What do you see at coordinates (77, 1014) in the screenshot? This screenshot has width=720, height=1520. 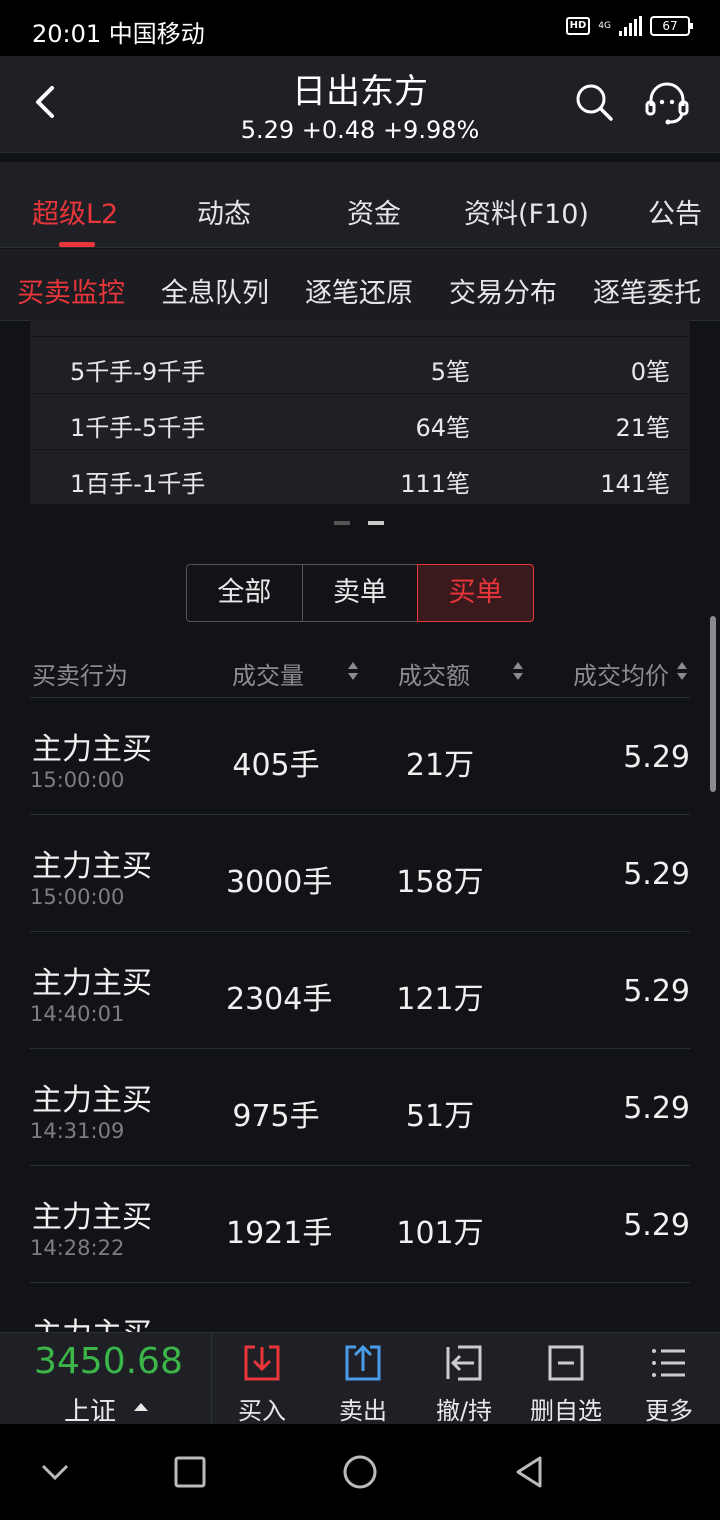 I see `trade-time: 14:40:01` at bounding box center [77, 1014].